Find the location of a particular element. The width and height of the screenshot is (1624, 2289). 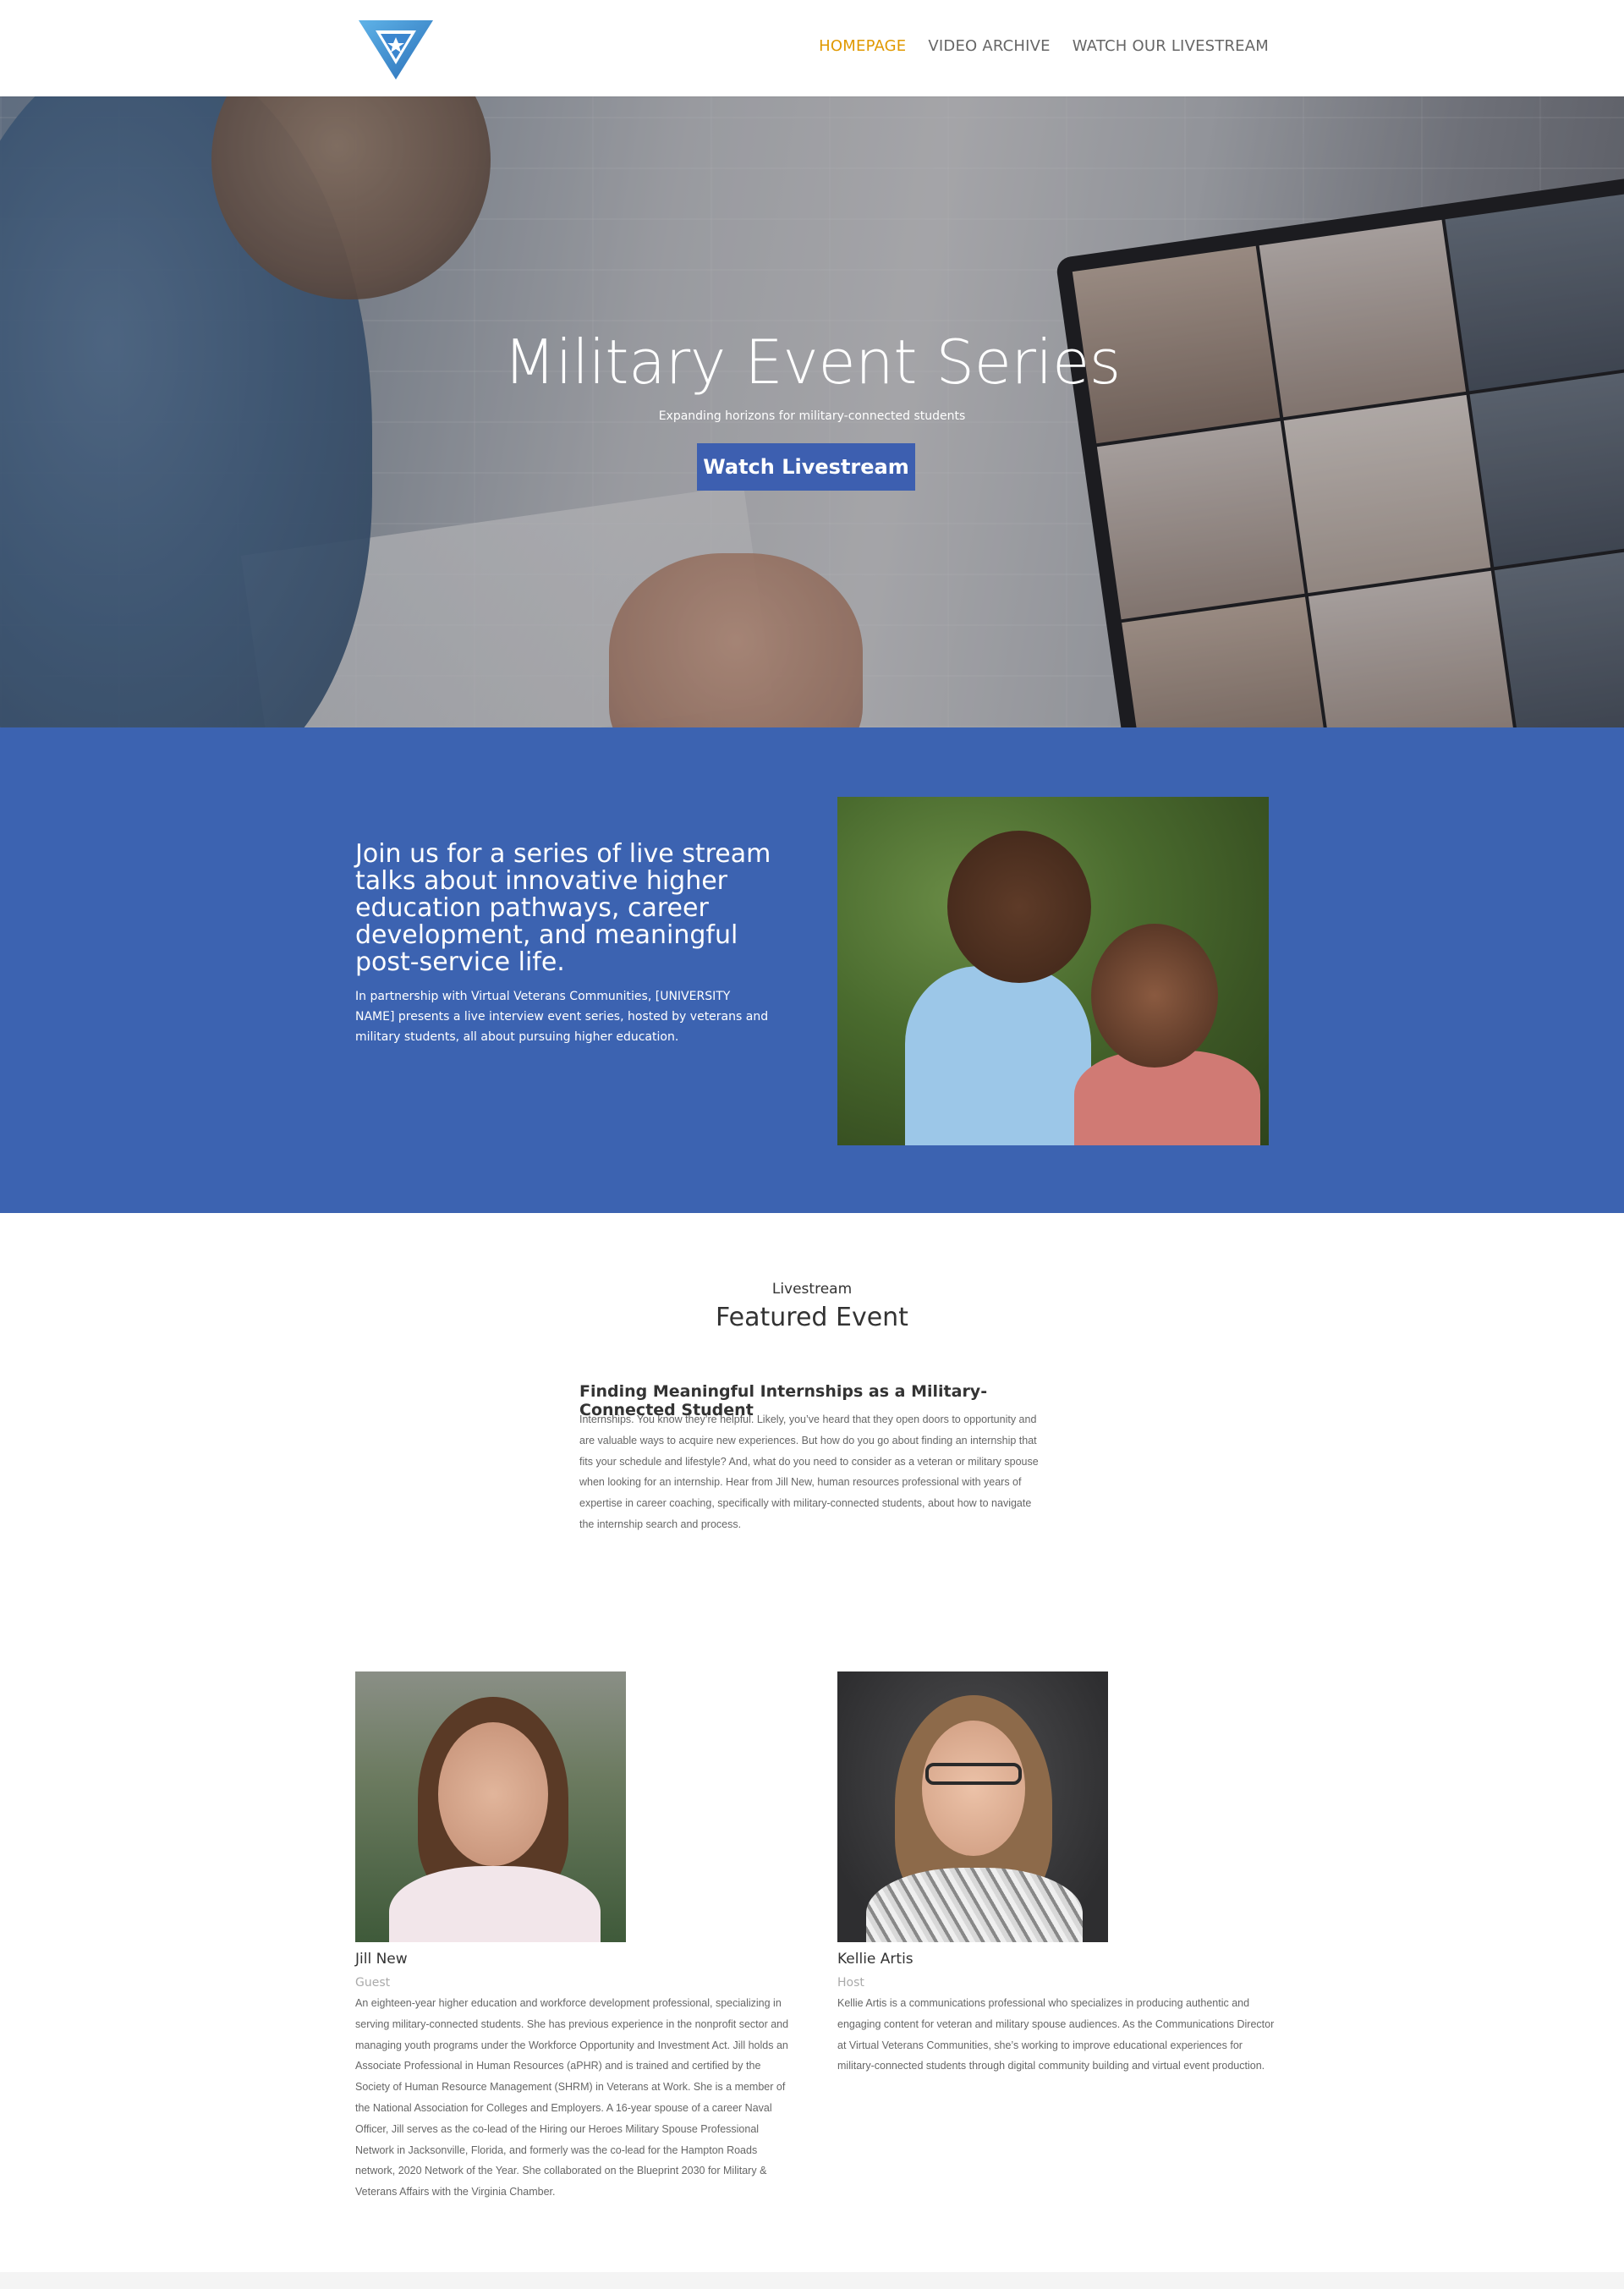

person-role: Host is located at coordinates (851, 1983).